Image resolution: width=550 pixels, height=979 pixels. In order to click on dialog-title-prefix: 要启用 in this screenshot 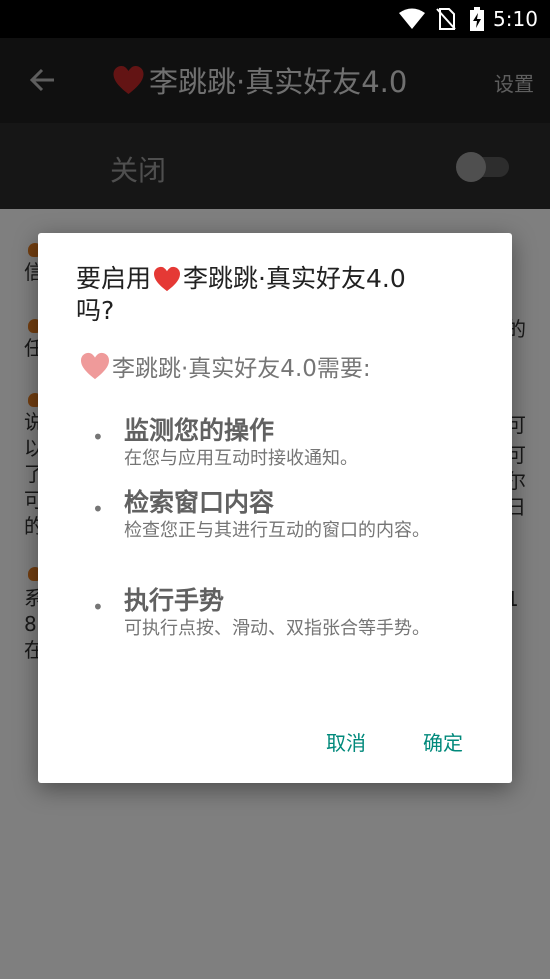, I will do `click(114, 278)`.